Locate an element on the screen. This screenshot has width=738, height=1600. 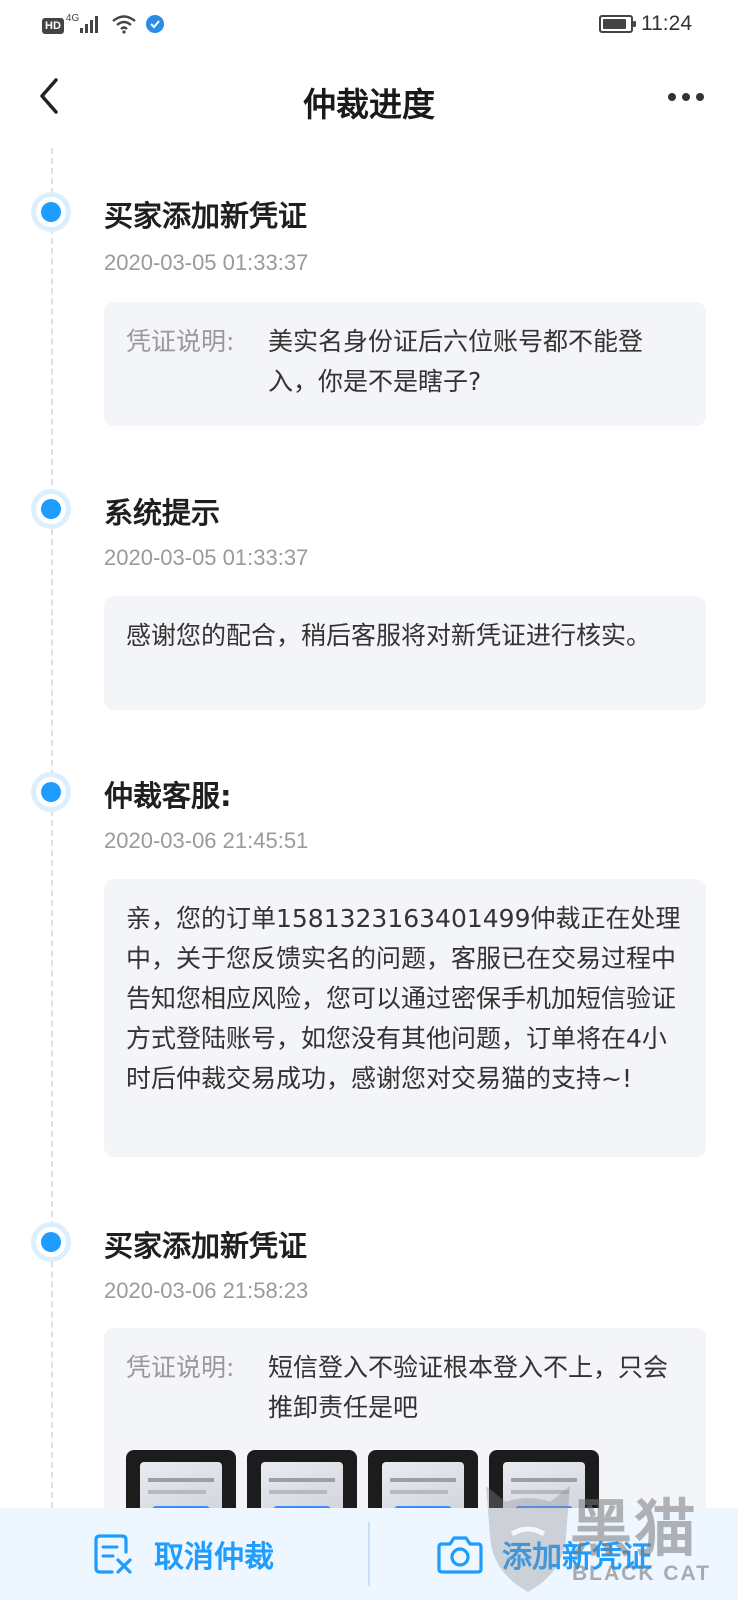
battery-fill is located at coordinates (614, 24).